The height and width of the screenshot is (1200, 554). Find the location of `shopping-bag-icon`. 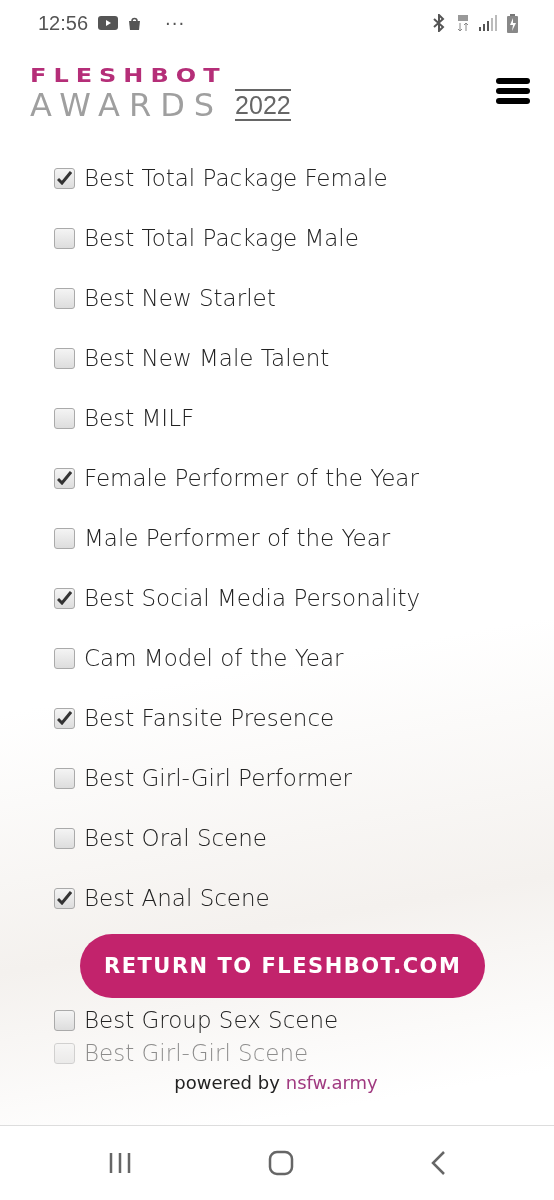

shopping-bag-icon is located at coordinates (135, 23).